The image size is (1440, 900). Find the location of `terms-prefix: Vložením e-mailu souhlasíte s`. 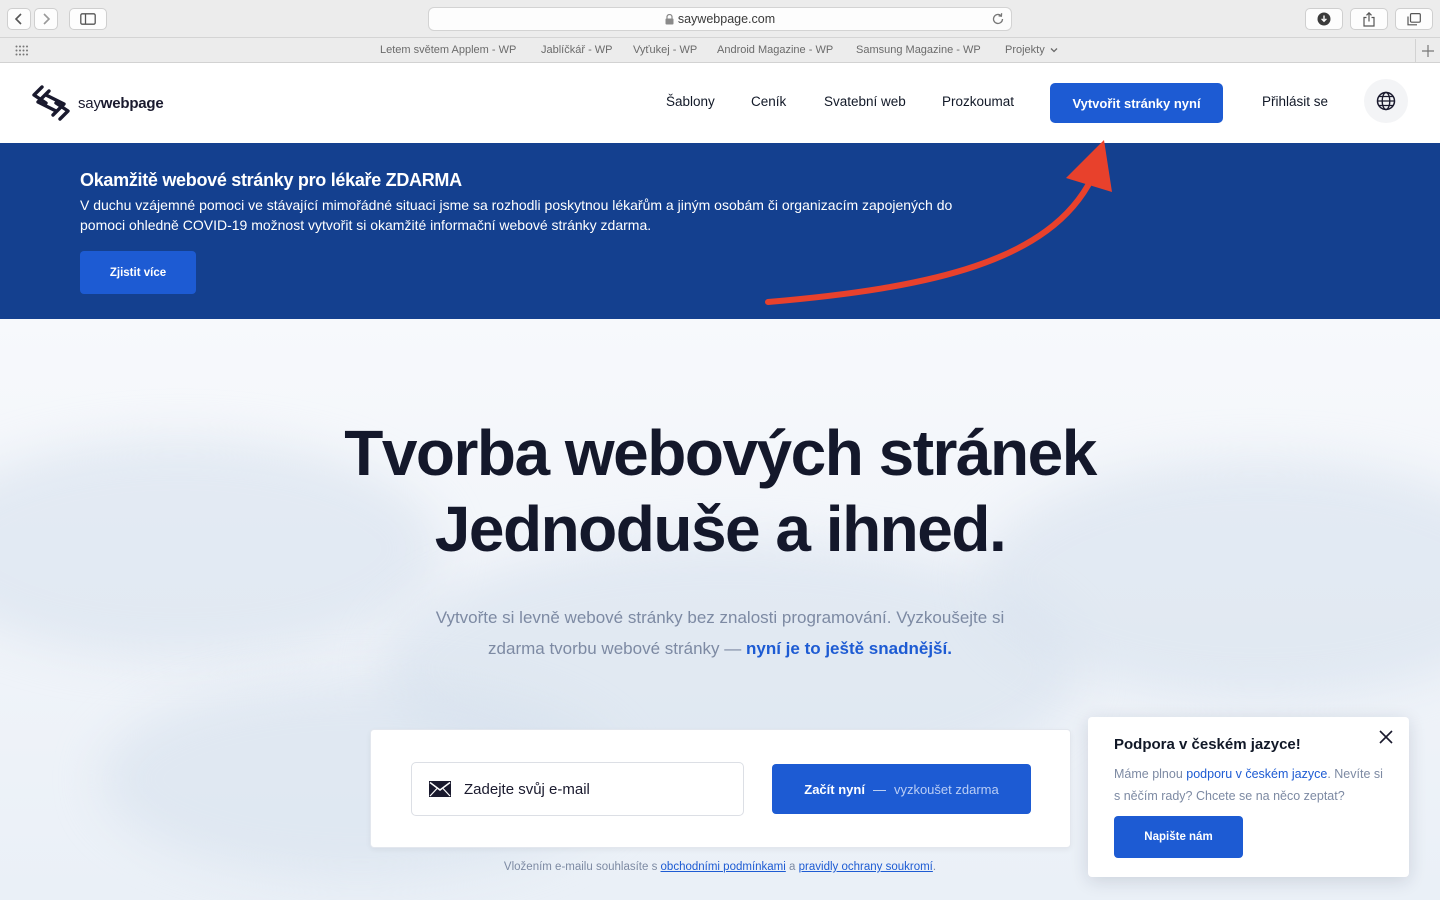

terms-prefix: Vložením e-mailu souhlasíte s is located at coordinates (580, 867).